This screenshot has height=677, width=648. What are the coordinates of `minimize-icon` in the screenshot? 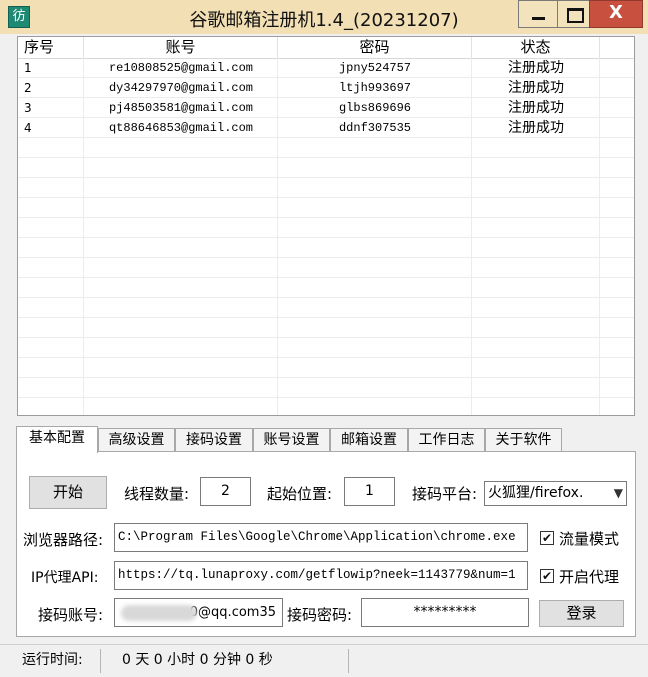 It's located at (538, 18).